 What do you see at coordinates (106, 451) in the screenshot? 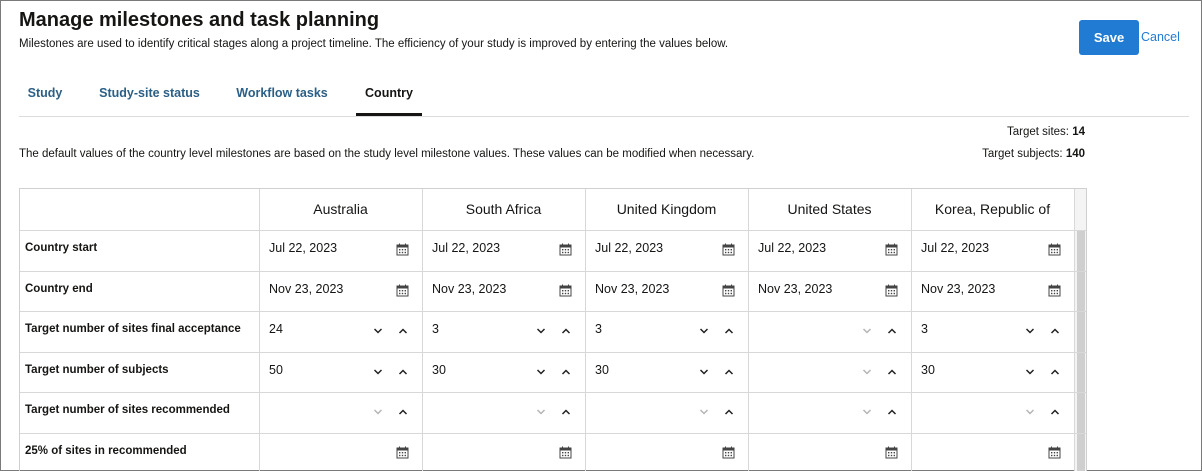
I see `row-label: 25% of sites in recommended` at bounding box center [106, 451].